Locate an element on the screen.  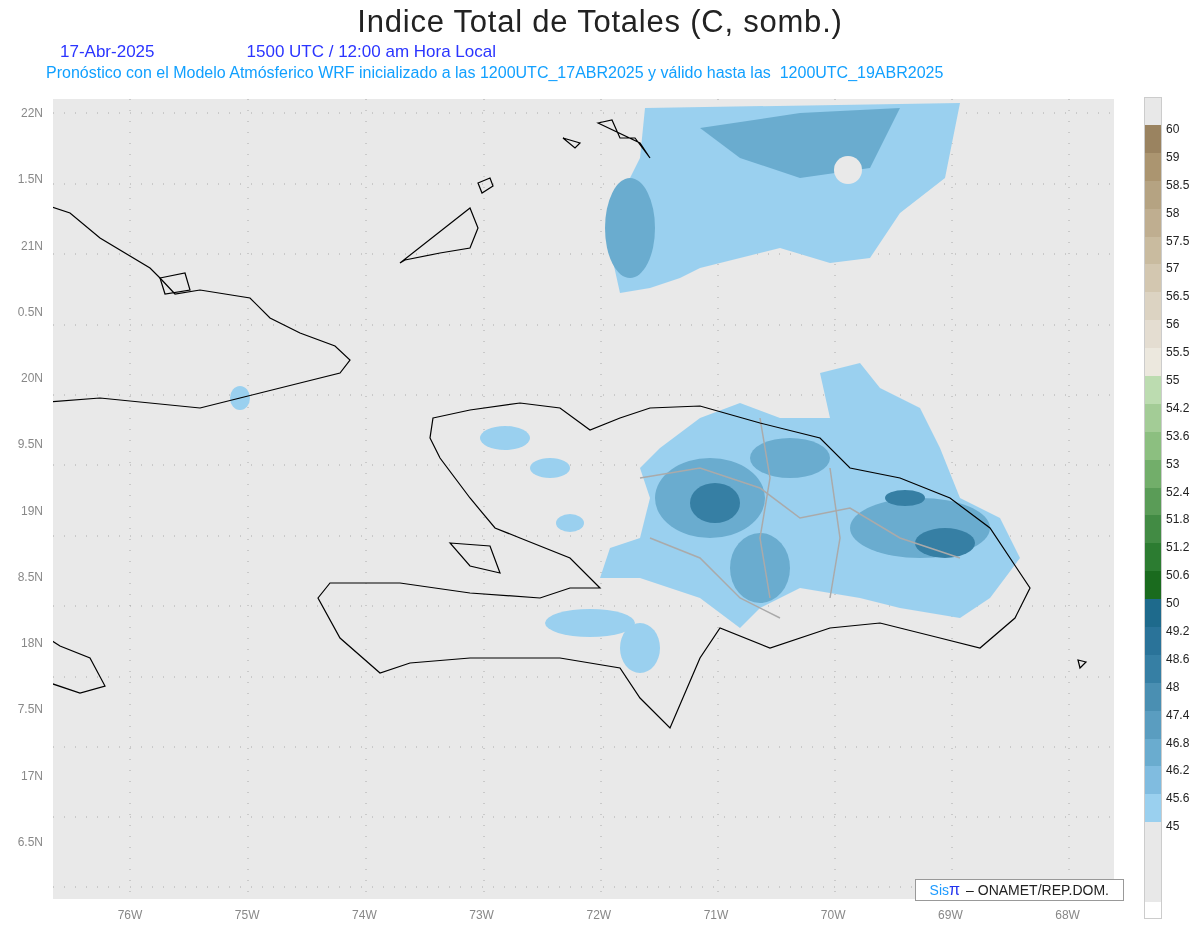
colorbar-label: 48.6 is located at coordinates (1178, 658).